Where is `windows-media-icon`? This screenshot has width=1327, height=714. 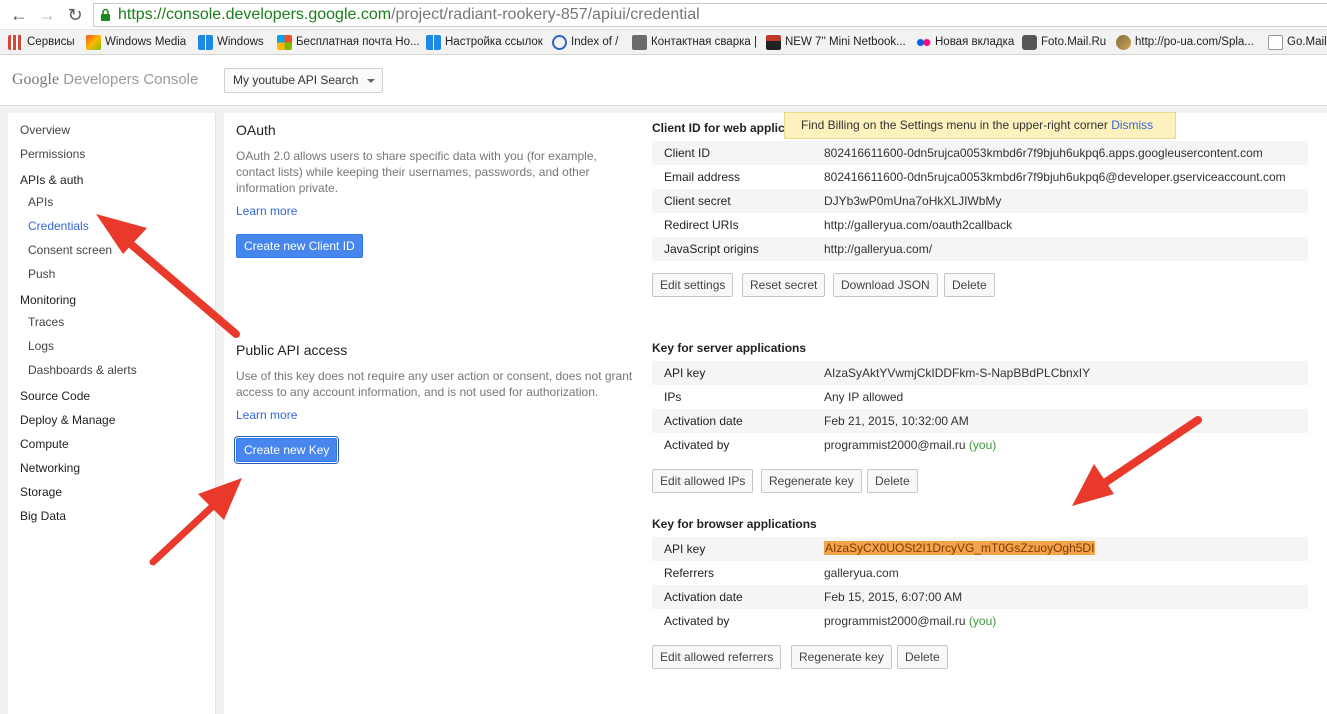
windows-media-icon is located at coordinates (93, 42).